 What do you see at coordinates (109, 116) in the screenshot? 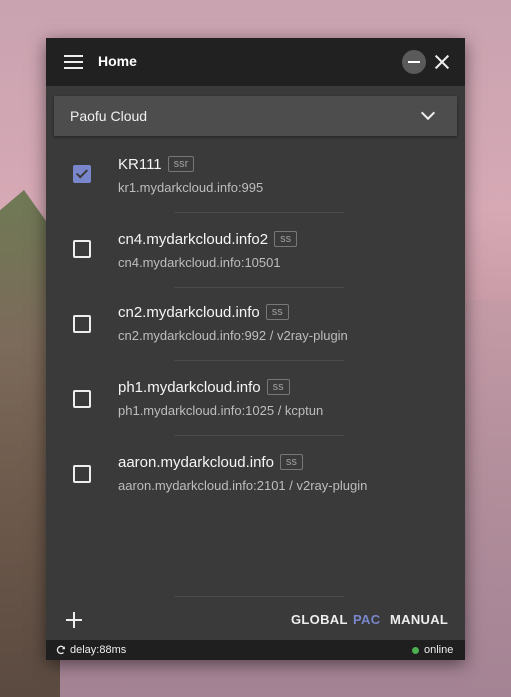
I see `group-selected-label: Paofu Cloud` at bounding box center [109, 116].